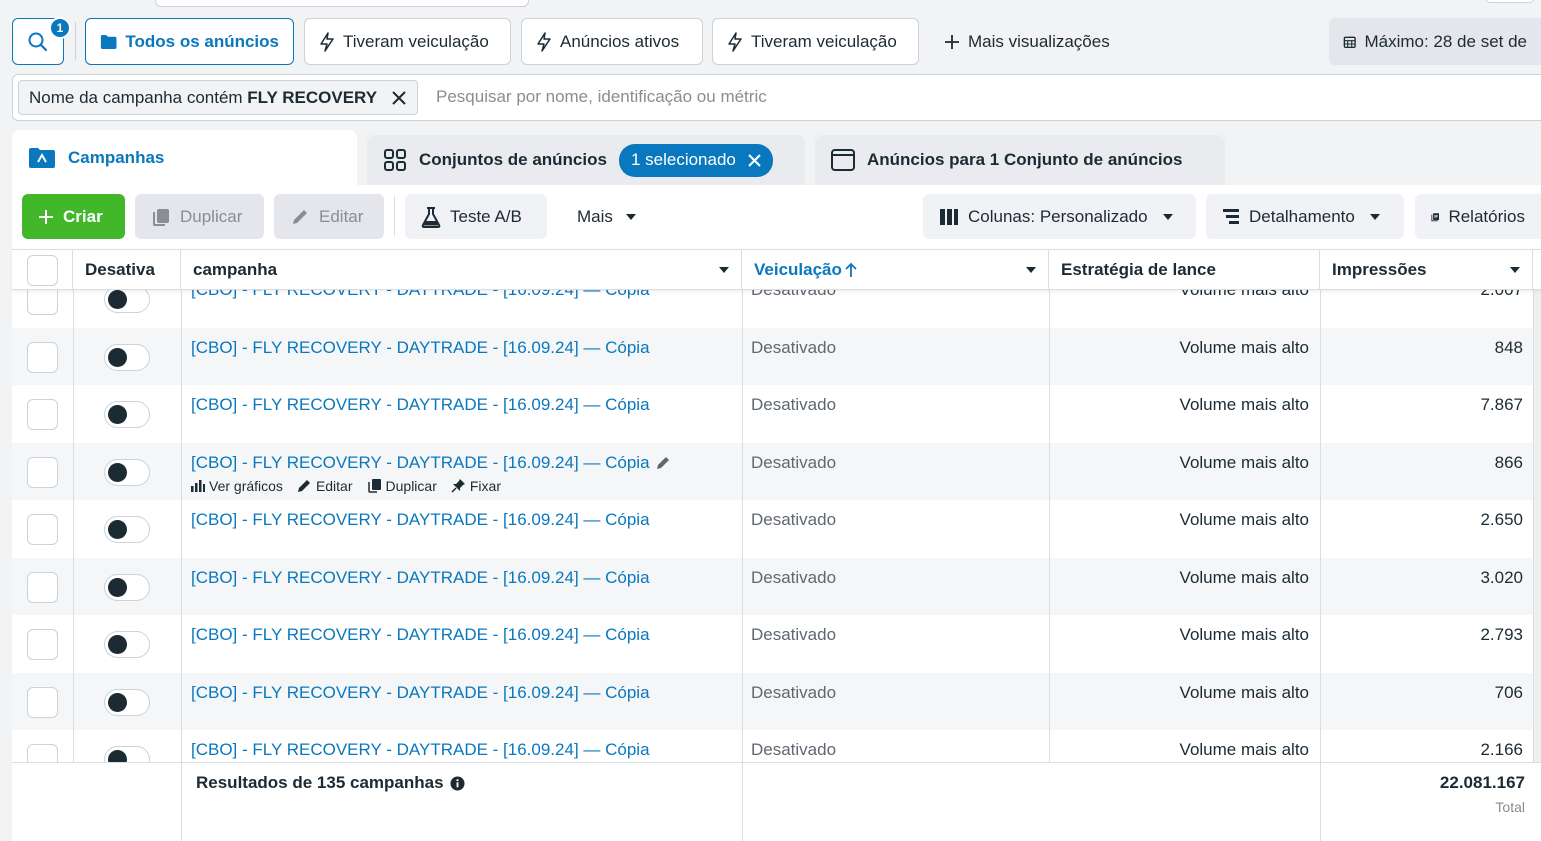 This screenshot has width=1541, height=841. Describe the element at coordinates (1184, 270) in the screenshot. I see `header-bid-strategy: Estratégia de lance` at that location.